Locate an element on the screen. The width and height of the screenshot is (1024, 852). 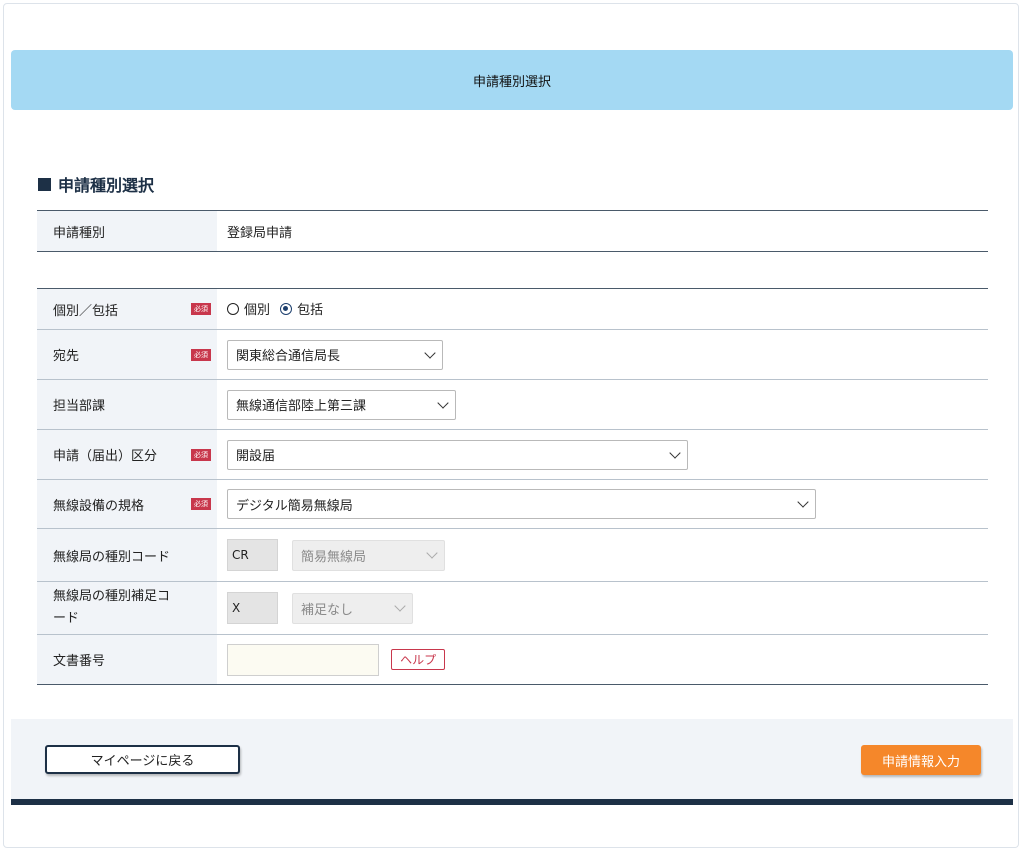
enter-application-info-button: 申請情報入力 is located at coordinates (921, 760).